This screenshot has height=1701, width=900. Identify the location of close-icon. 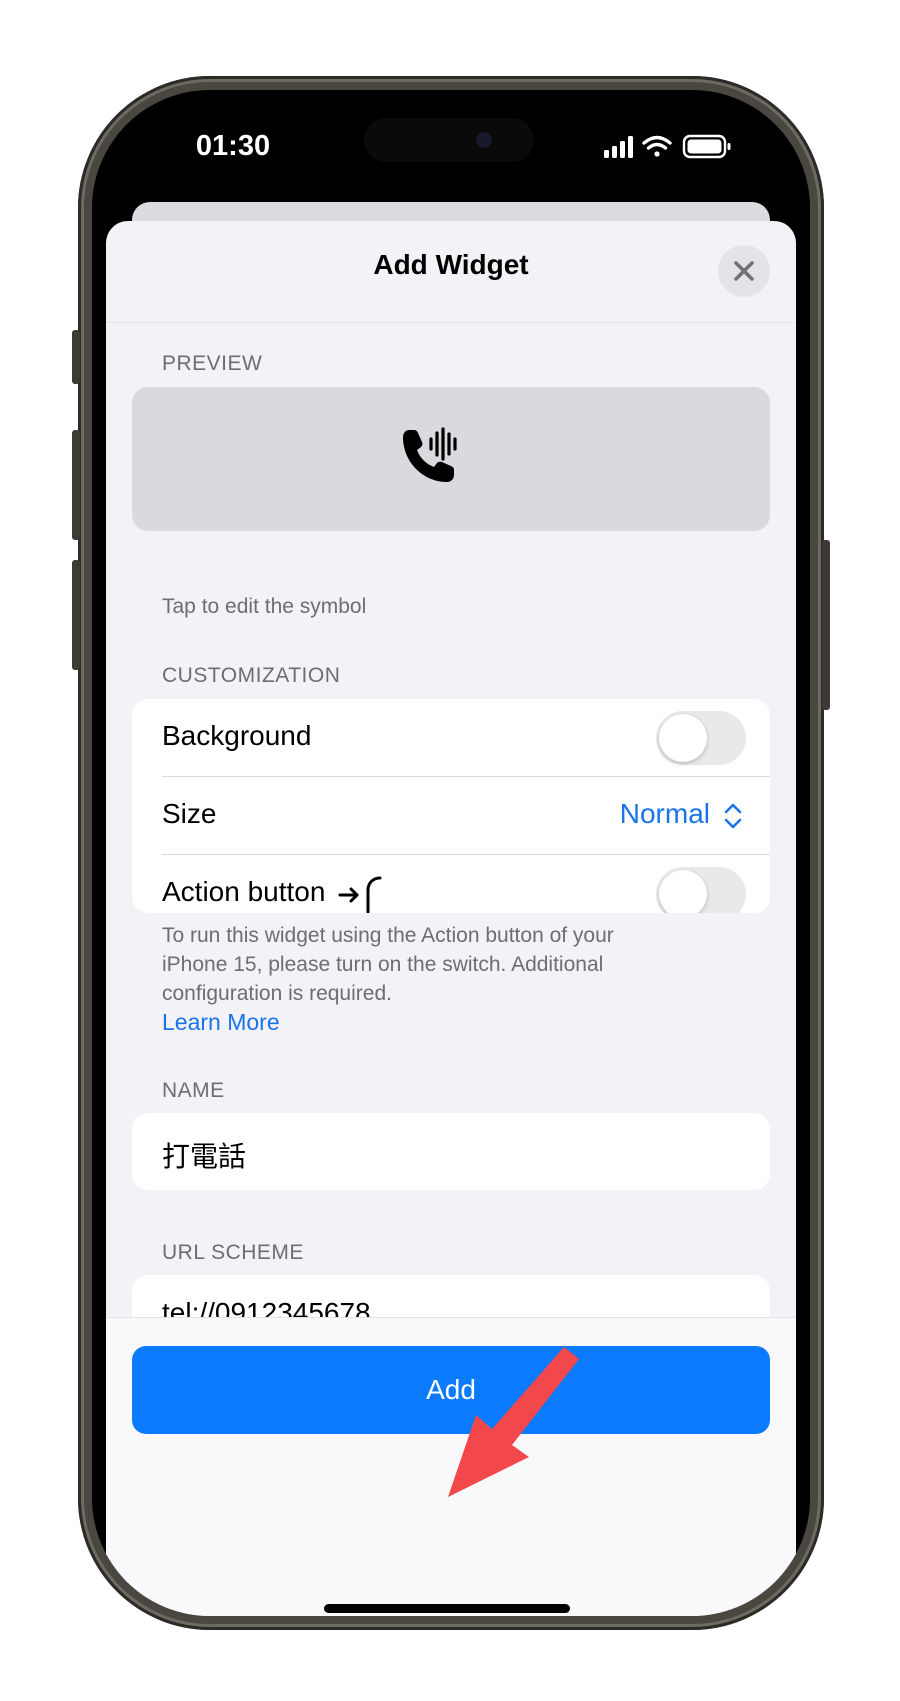
(744, 271).